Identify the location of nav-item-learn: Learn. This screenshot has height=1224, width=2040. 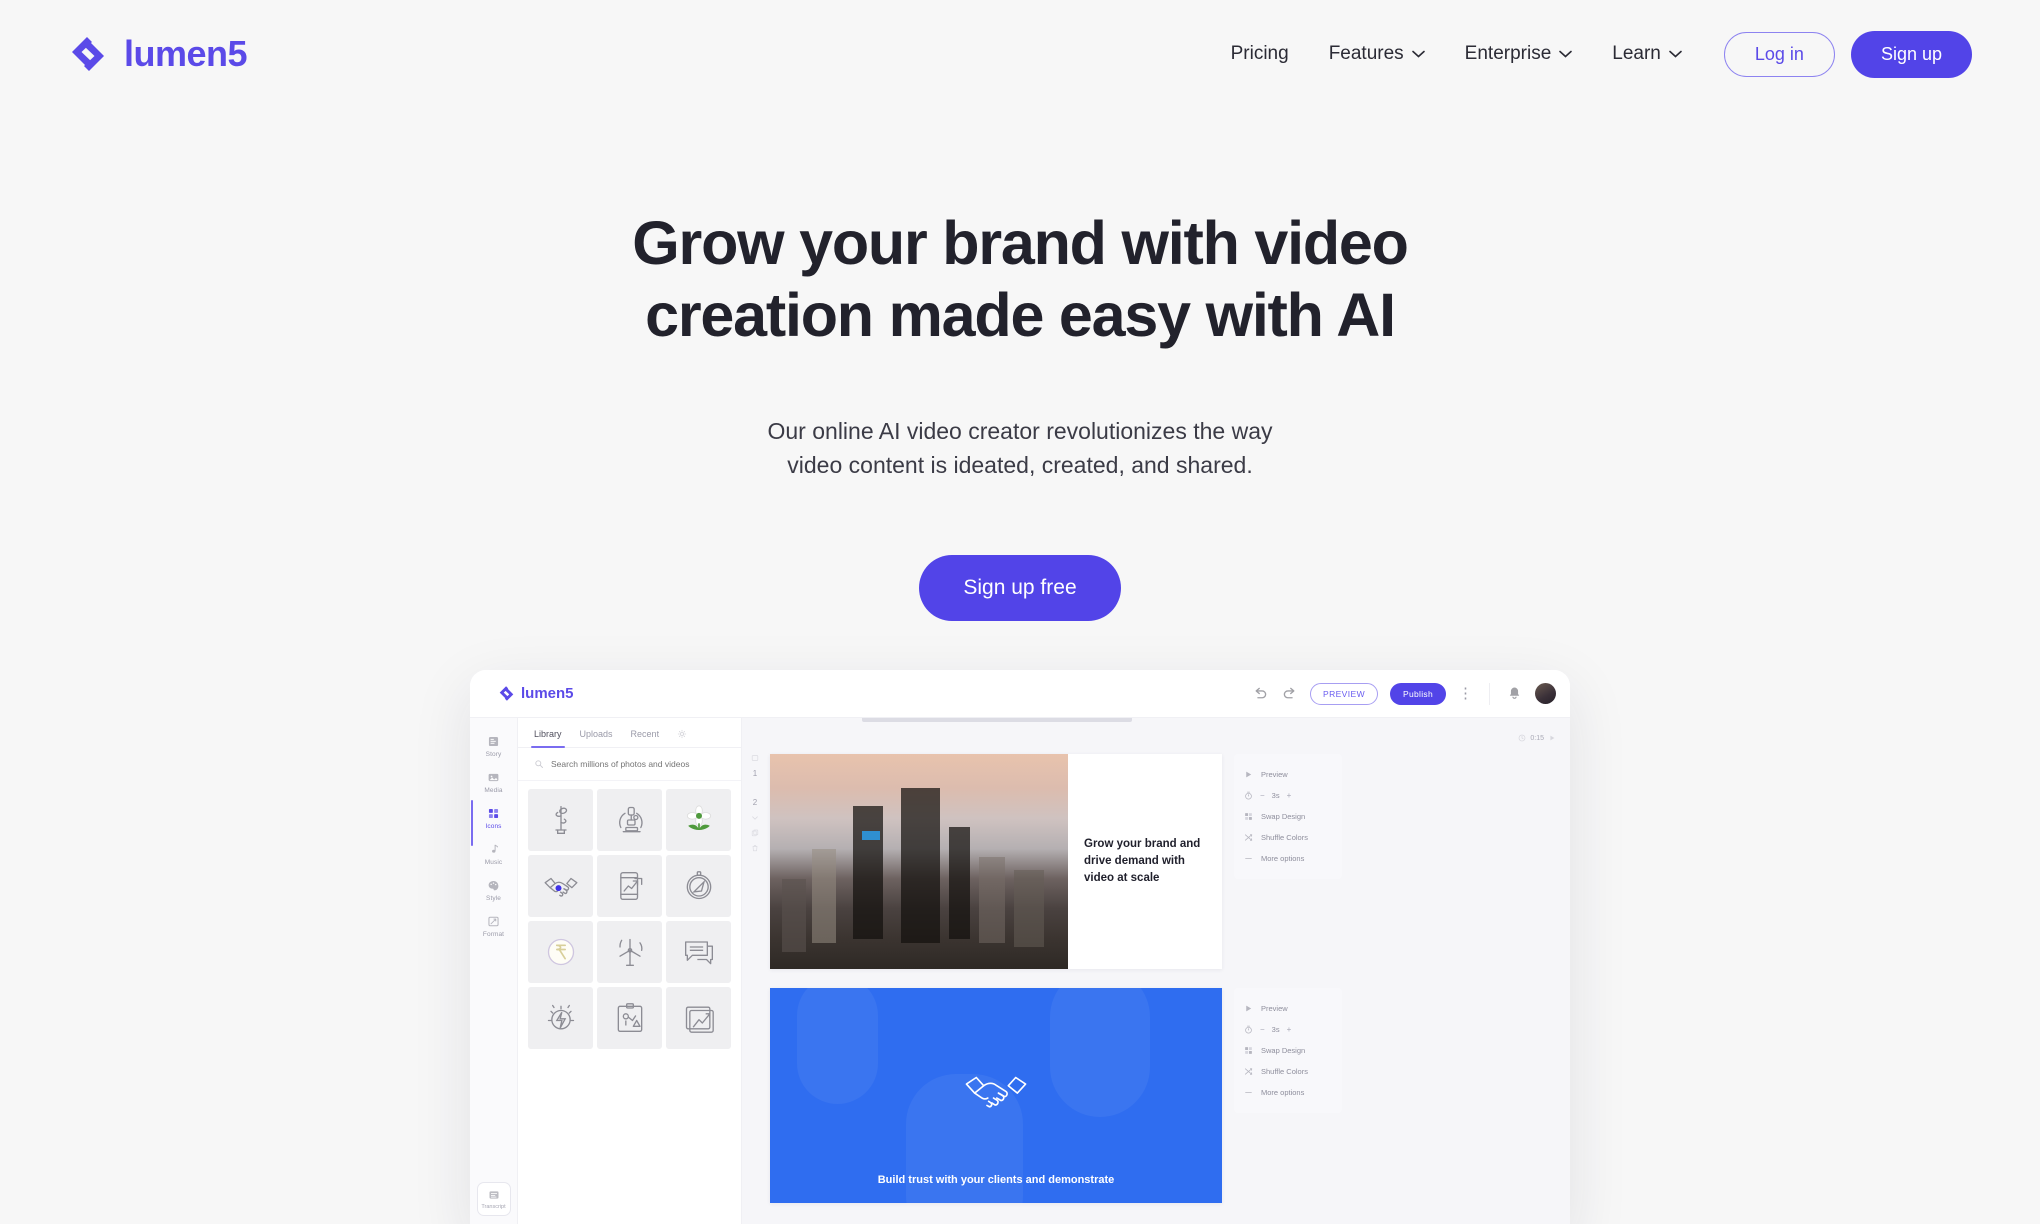
(1647, 54).